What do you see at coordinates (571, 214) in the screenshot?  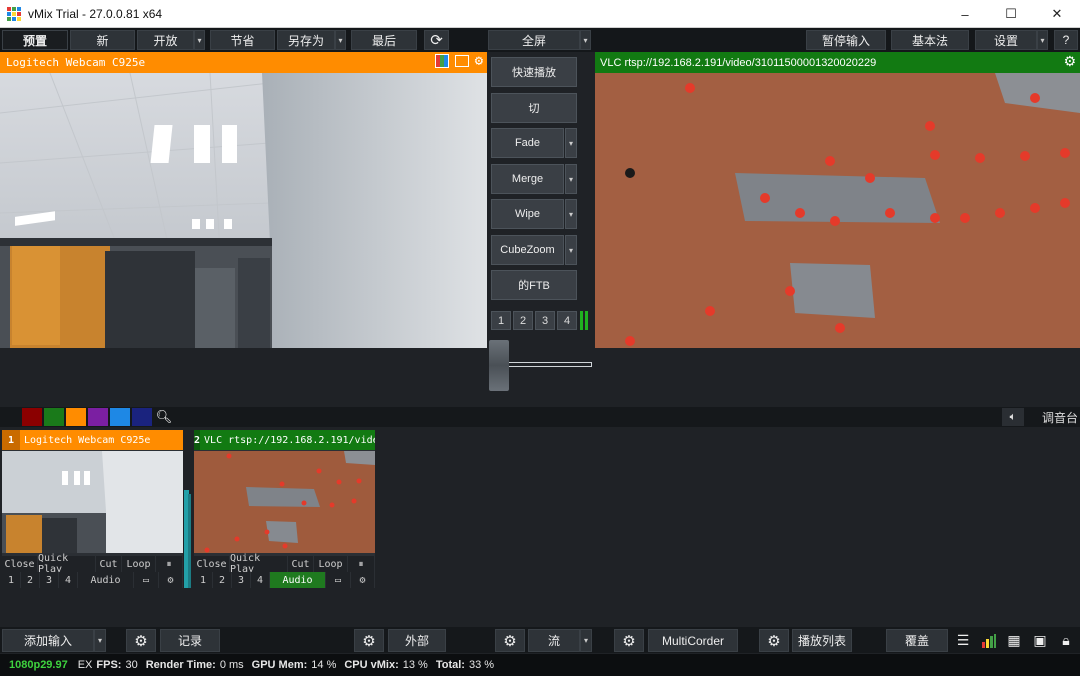 I see `wipe-dropdown-icon: ▾` at bounding box center [571, 214].